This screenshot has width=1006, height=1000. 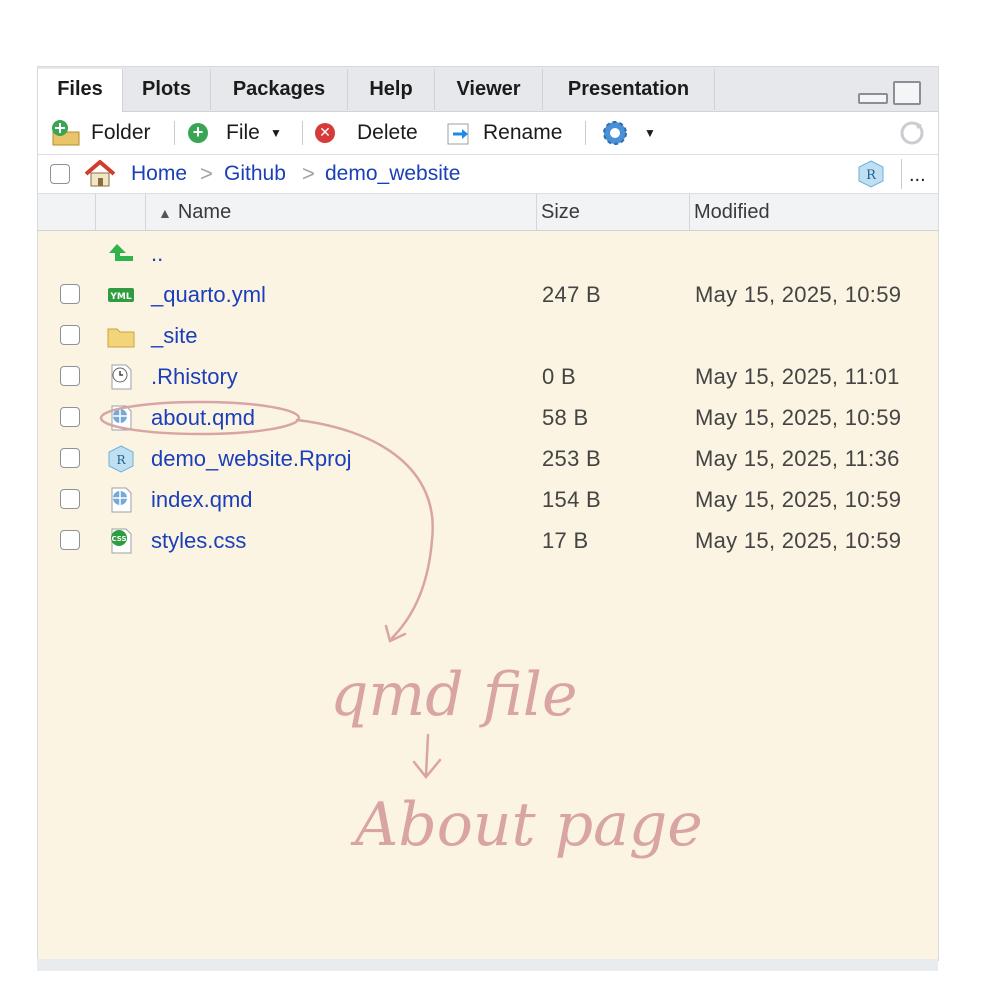 What do you see at coordinates (66, 133) in the screenshot?
I see `new-folder-icon` at bounding box center [66, 133].